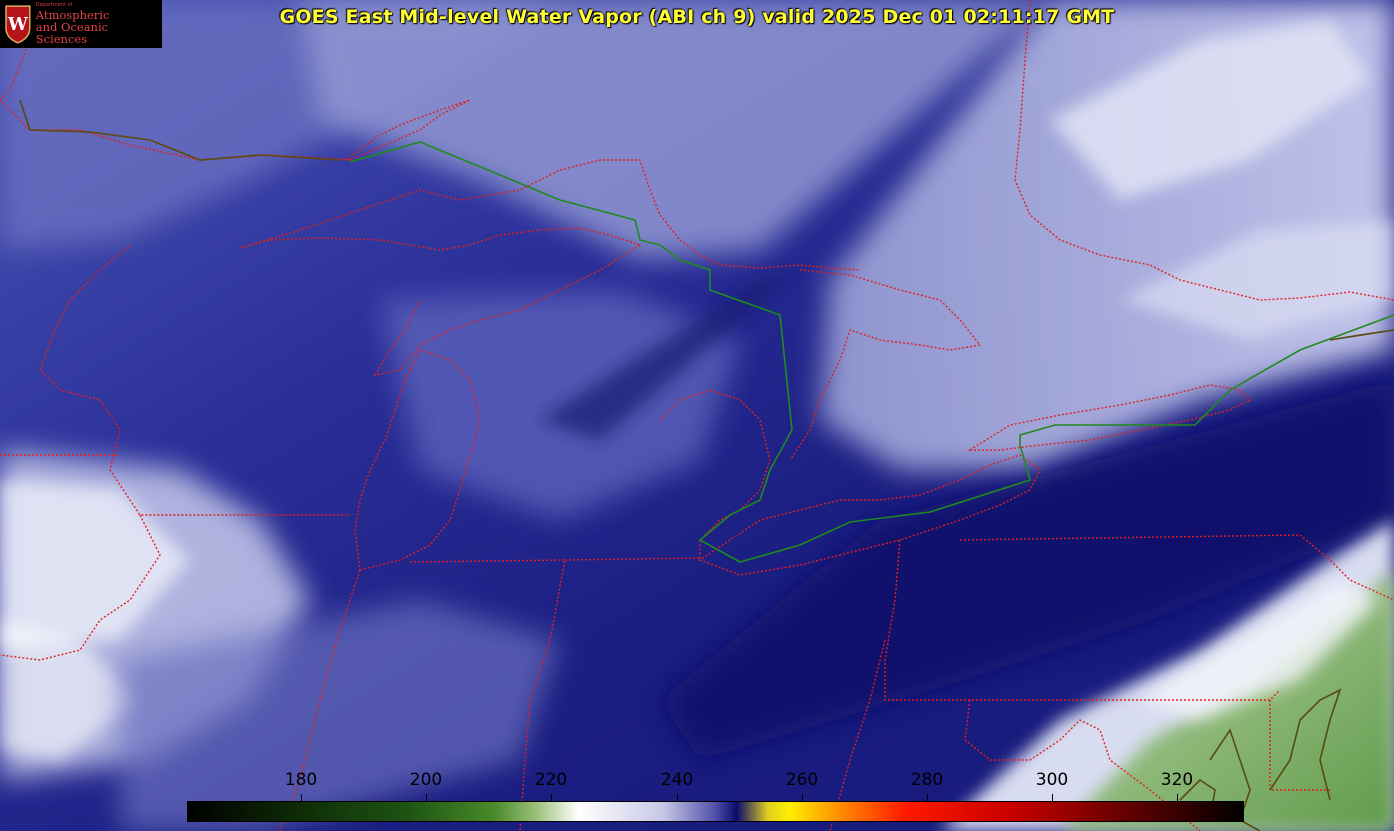  I want to click on colorbar-tick-label: 300, so click(1052, 780).